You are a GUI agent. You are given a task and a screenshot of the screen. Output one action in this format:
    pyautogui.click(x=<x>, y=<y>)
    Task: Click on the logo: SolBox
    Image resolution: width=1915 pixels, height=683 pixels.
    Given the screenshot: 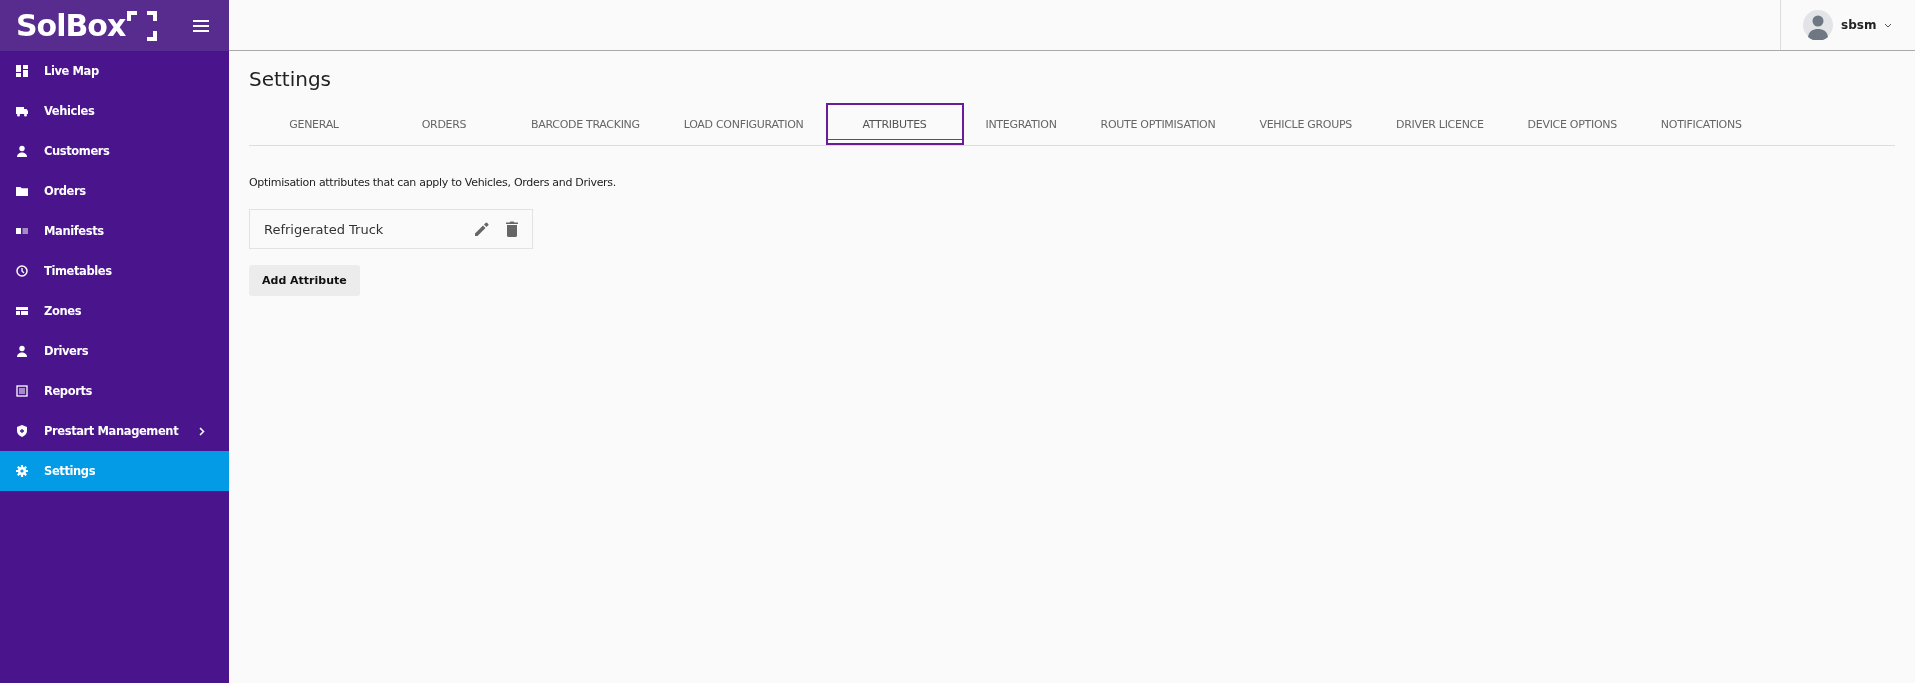 What is the action you would take?
    pyautogui.click(x=71, y=25)
    